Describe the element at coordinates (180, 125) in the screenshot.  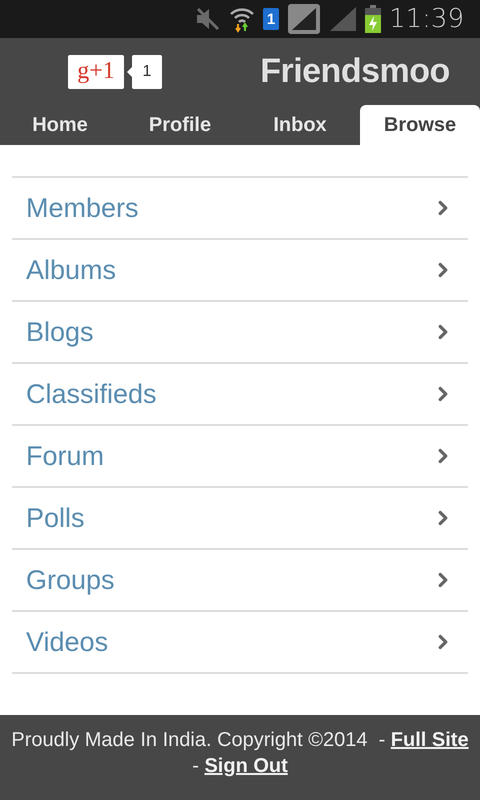
I see `nav-tab: Profile` at that location.